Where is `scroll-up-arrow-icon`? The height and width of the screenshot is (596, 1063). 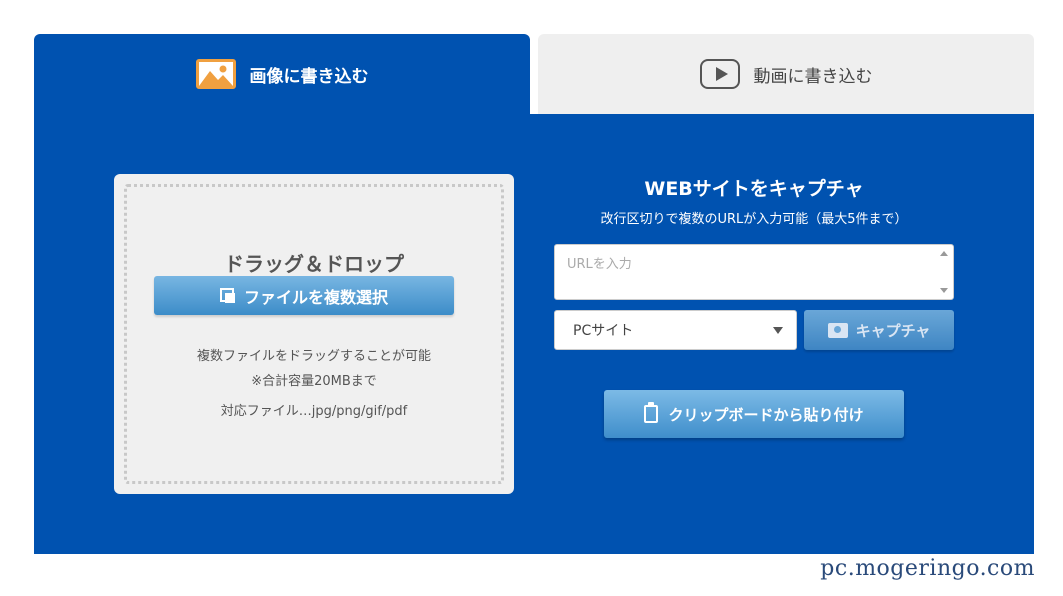 scroll-up-arrow-icon is located at coordinates (944, 253).